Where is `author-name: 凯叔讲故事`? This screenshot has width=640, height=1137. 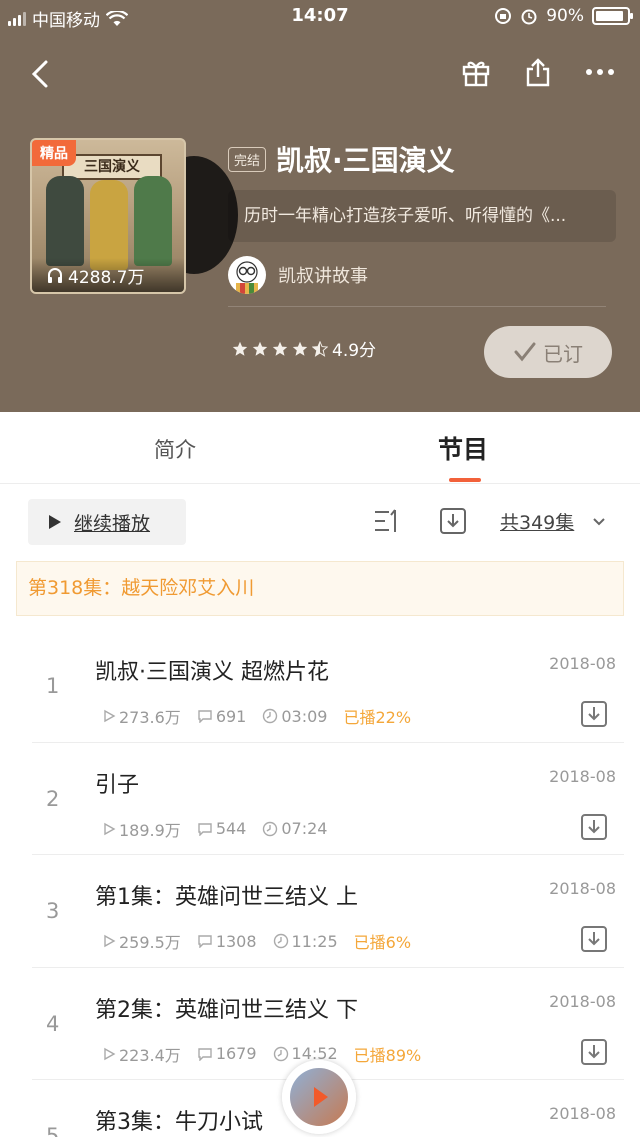
author-name: 凯叔讲故事 is located at coordinates (323, 276).